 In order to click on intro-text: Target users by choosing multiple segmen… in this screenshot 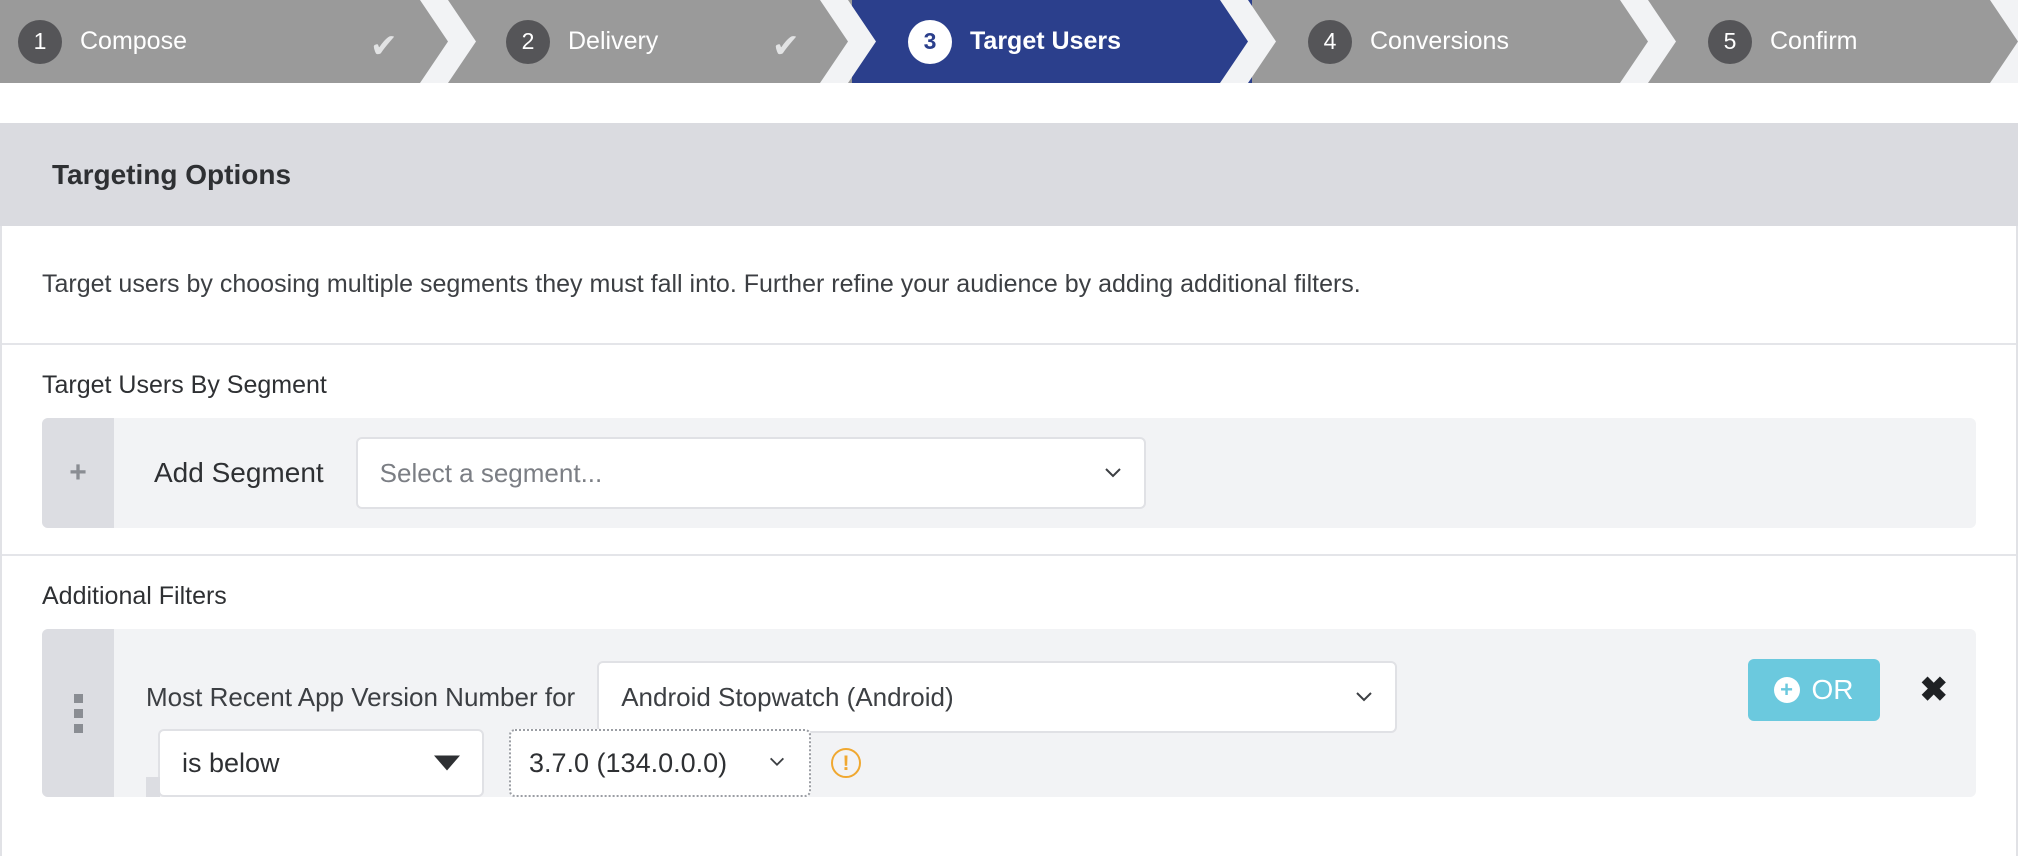, I will do `click(701, 284)`.